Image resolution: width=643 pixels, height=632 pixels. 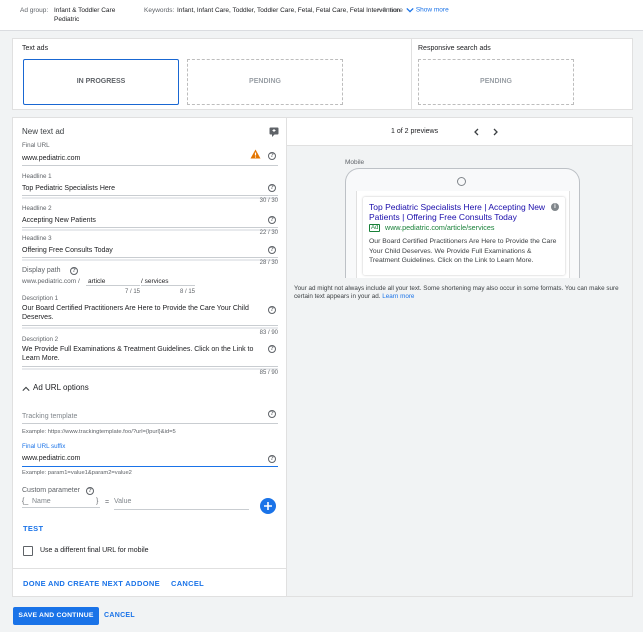 What do you see at coordinates (149, 568) in the screenshot?
I see `actions-divider` at bounding box center [149, 568].